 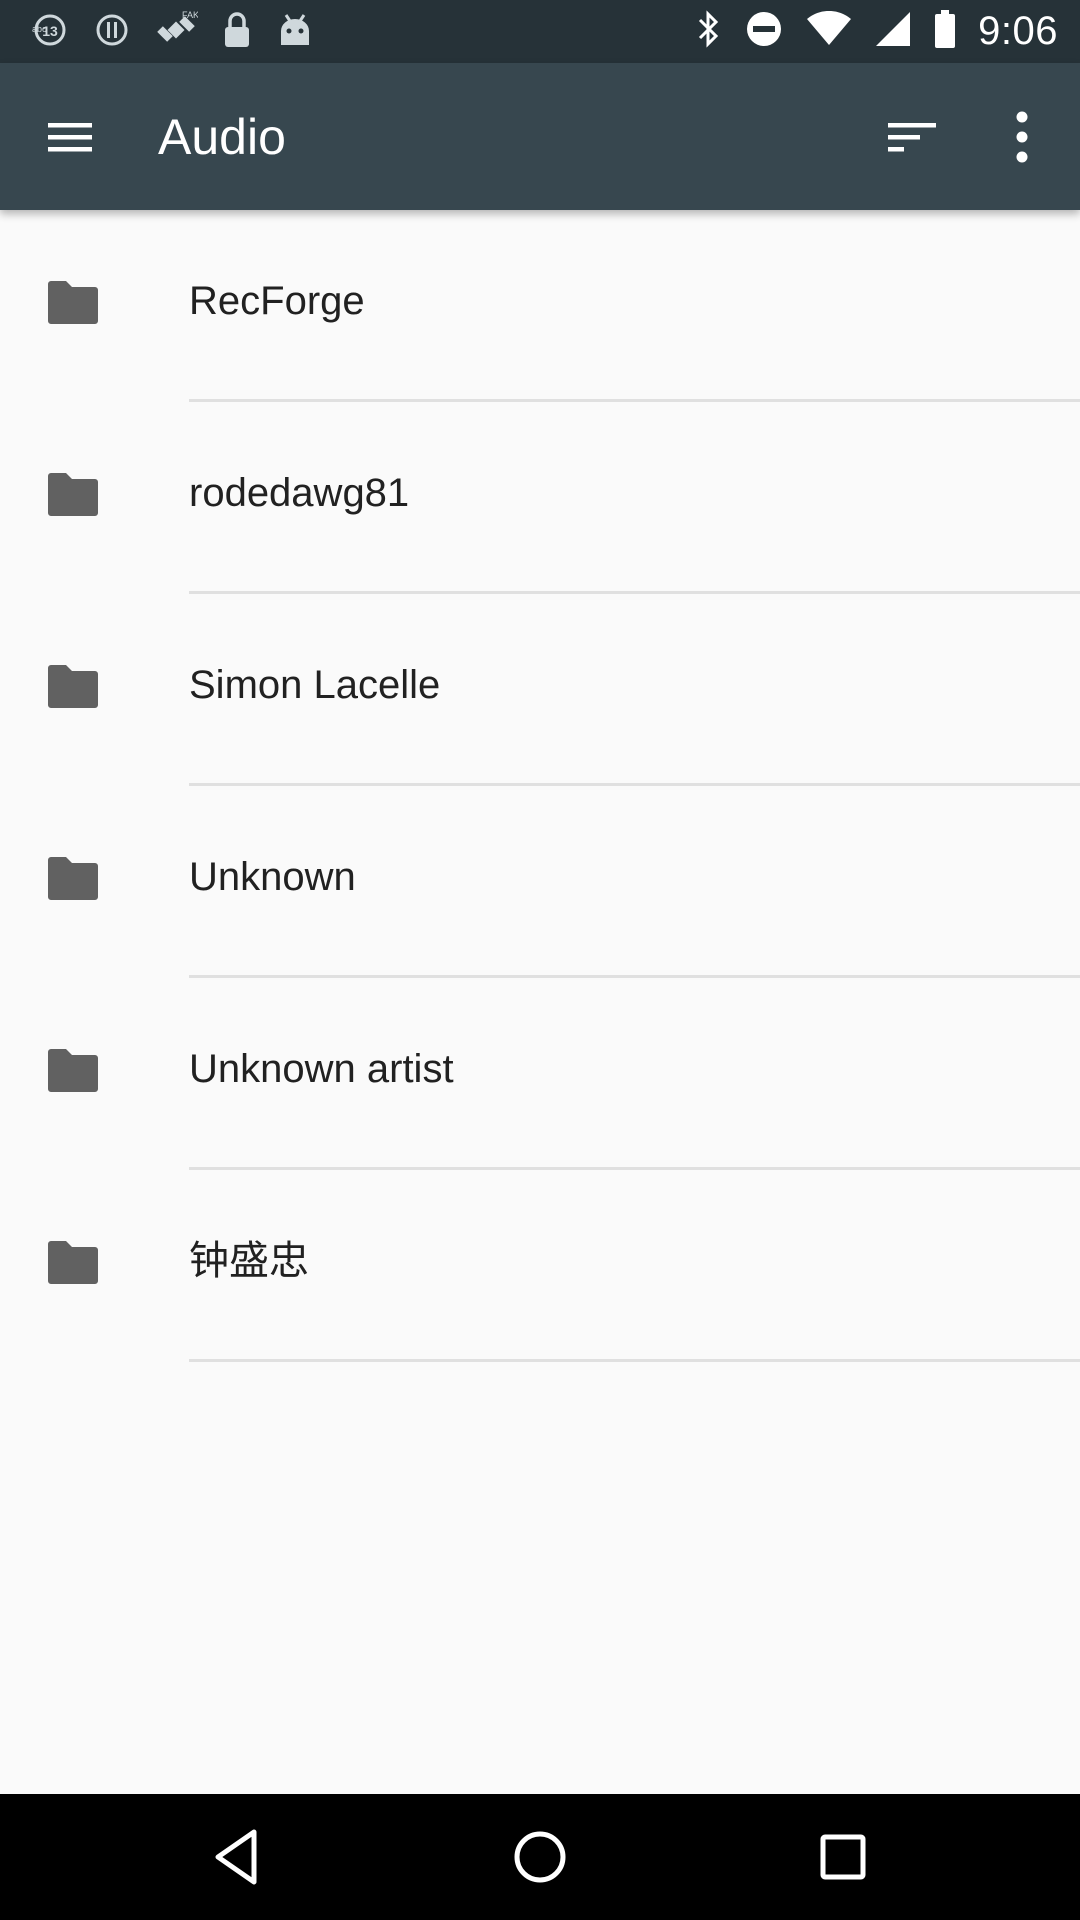 I want to click on system-navigation-bar, so click(x=540, y=1857).